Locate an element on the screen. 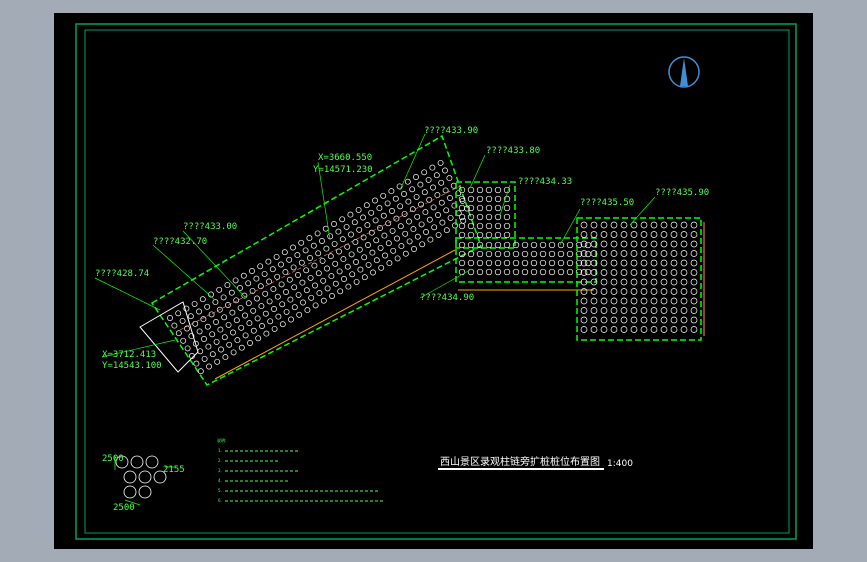  elevation-label-7: ????432.70 is located at coordinates (180, 242).